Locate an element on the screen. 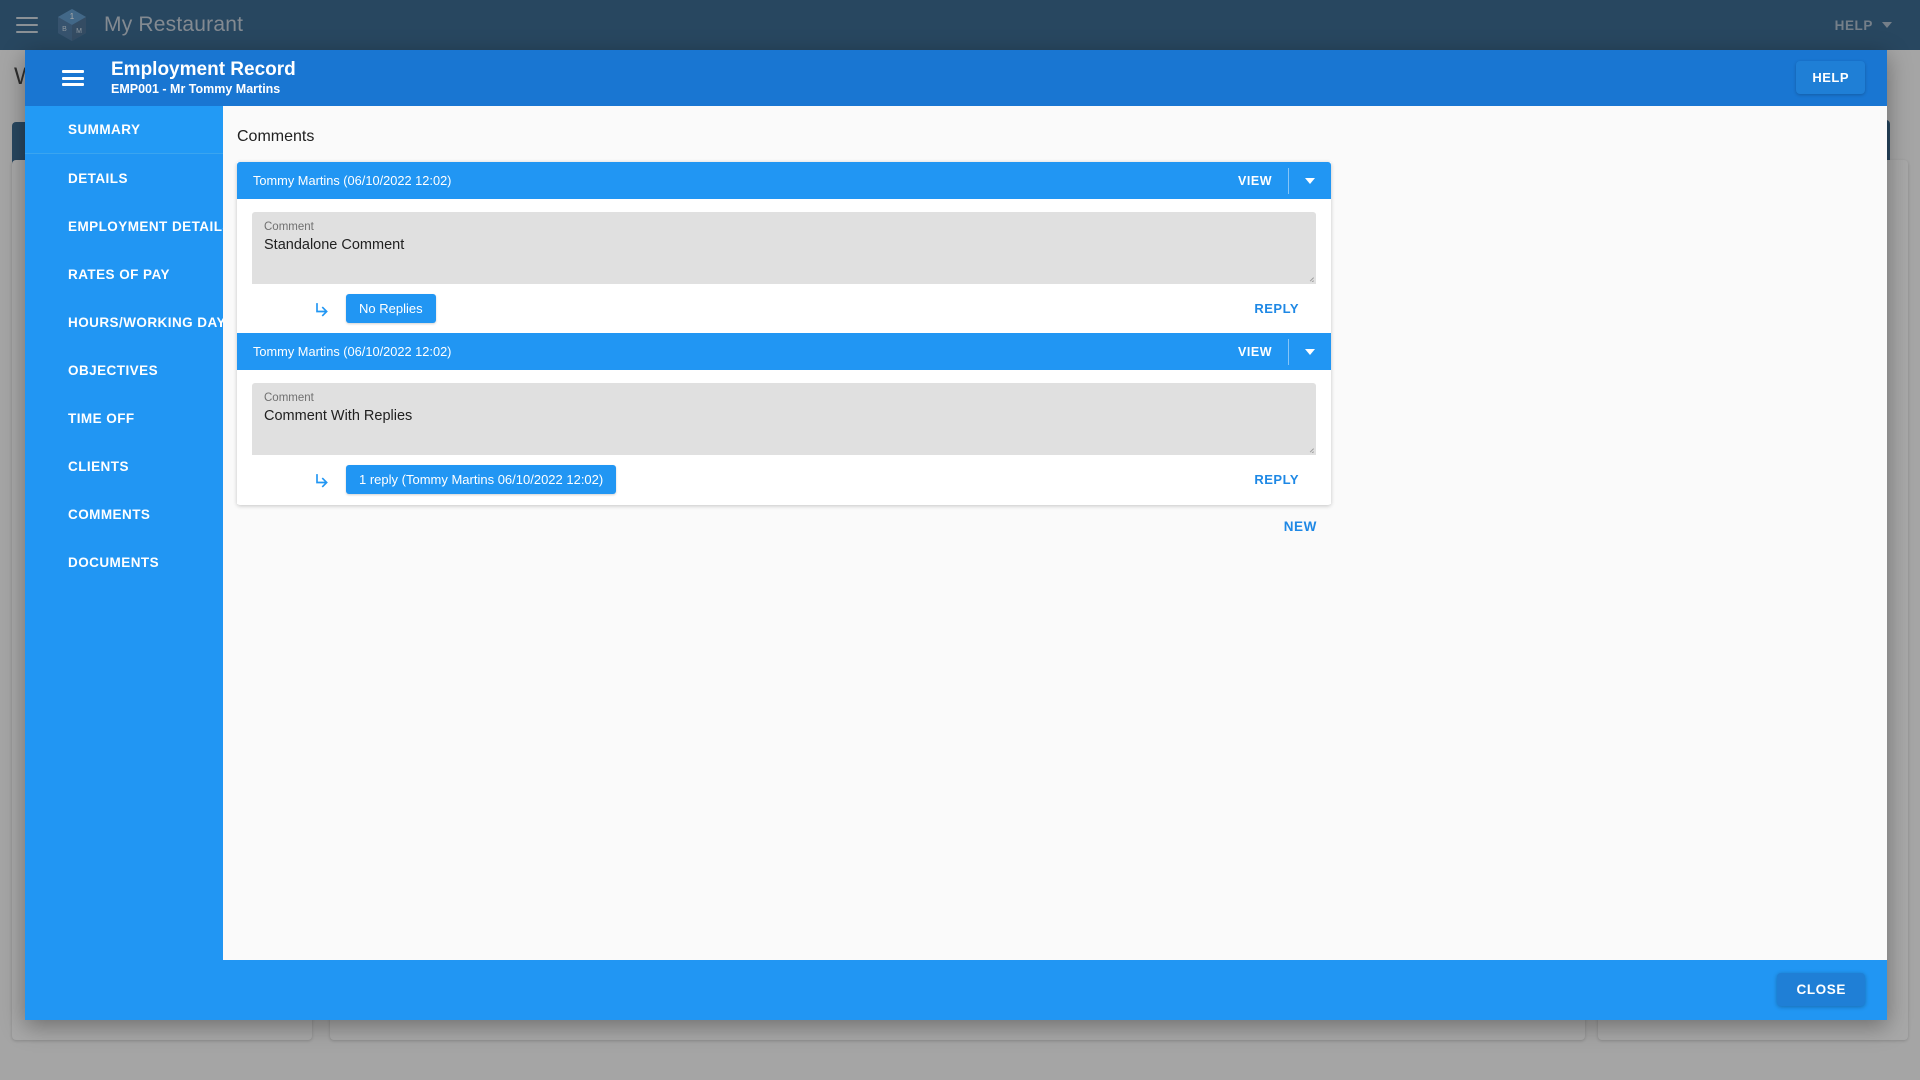 This screenshot has width=1920, height=1080. sidebar-item-summary: SUMMARY is located at coordinates (124, 130).